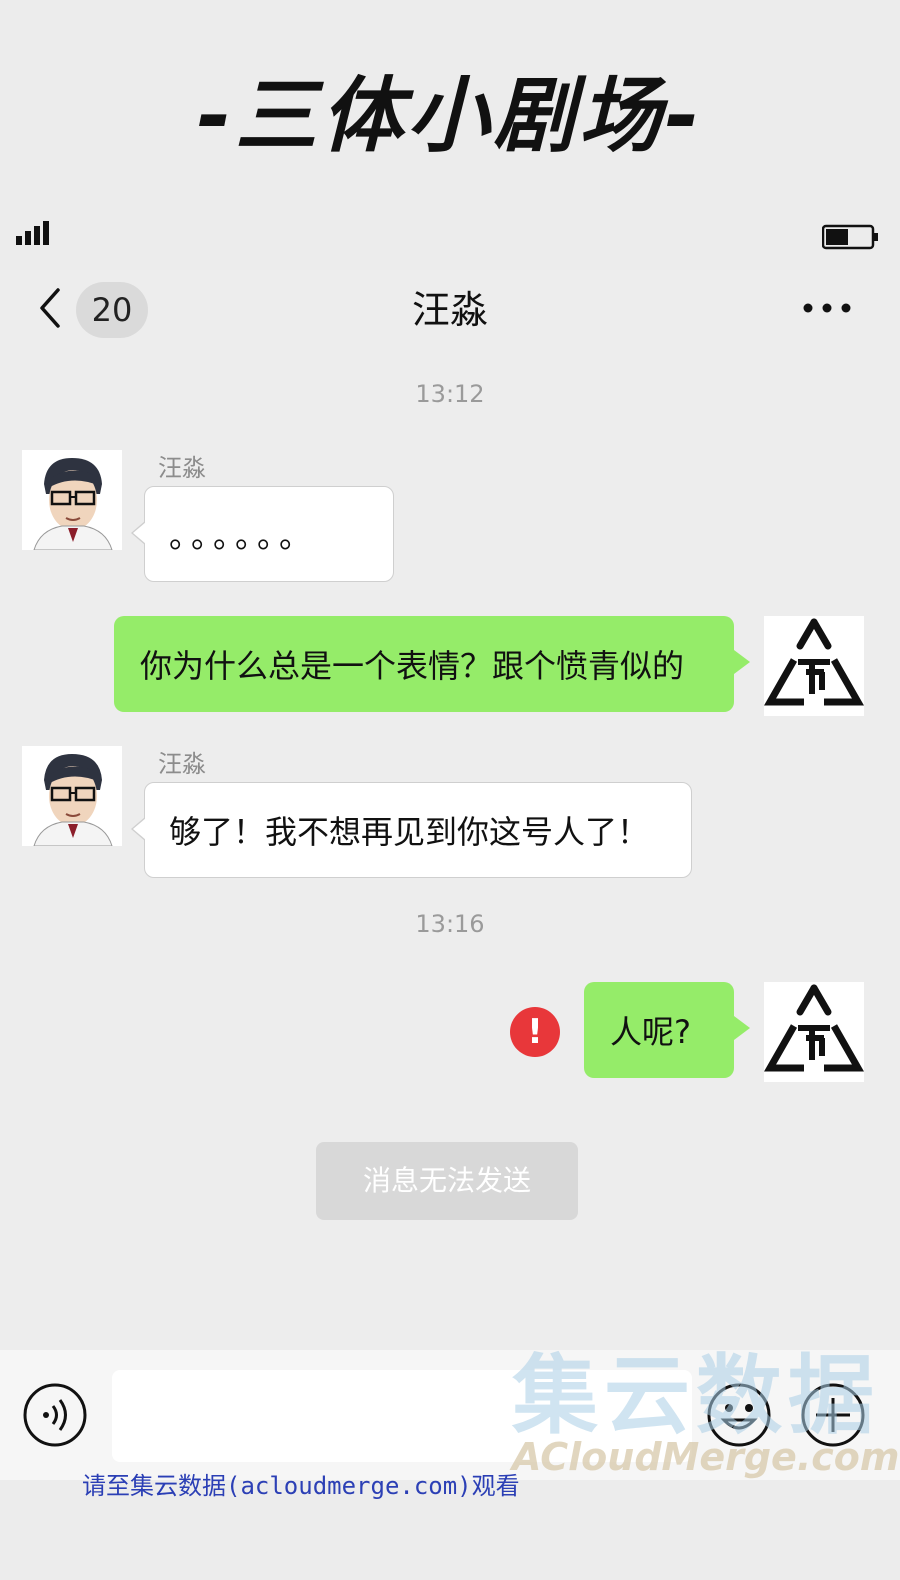  I want to click on footer-notice: 请至集云数据(acloudmerge.com)观看, so click(301, 1486).